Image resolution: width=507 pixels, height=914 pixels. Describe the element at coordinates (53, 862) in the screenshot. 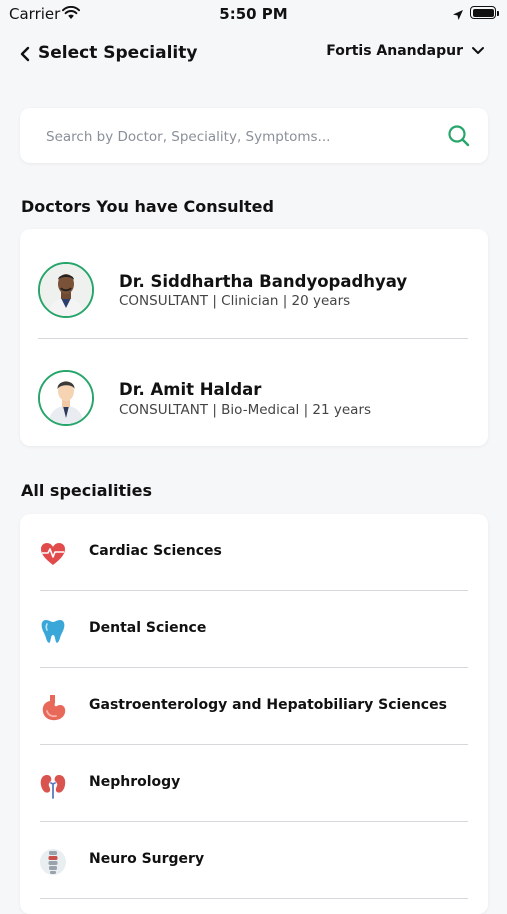

I see `spine-icon` at that location.